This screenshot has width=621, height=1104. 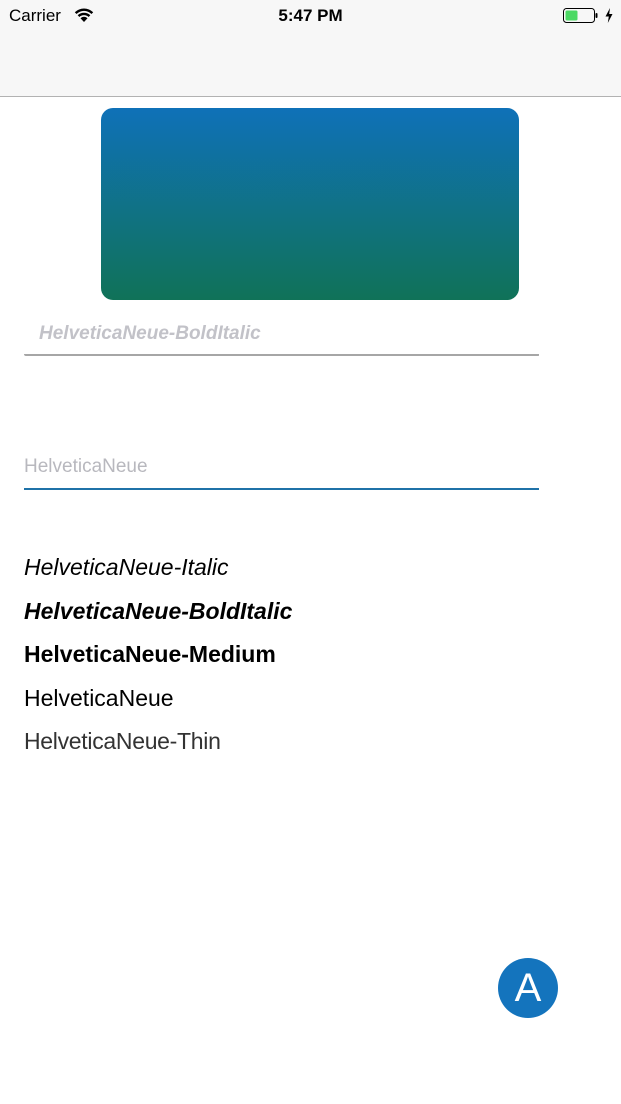 I want to click on font-item-regular: HelveticaNeue, so click(x=99, y=697).